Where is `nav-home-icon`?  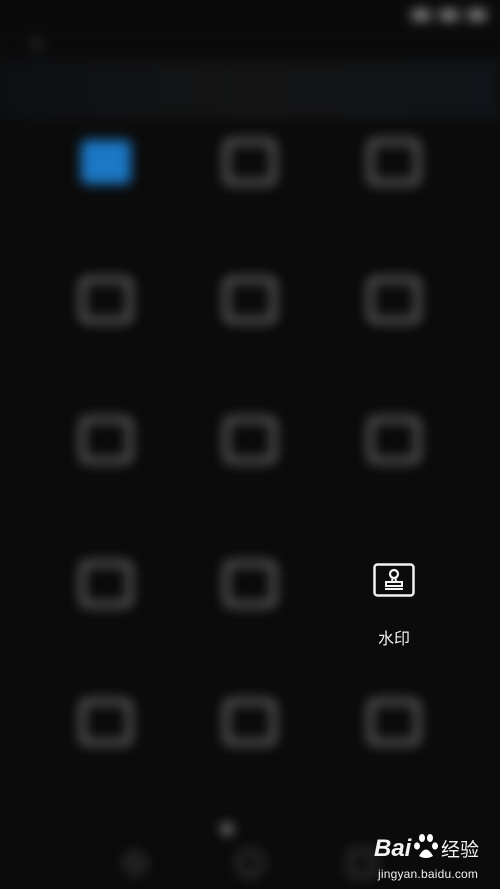
nav-home-icon is located at coordinates (250, 863).